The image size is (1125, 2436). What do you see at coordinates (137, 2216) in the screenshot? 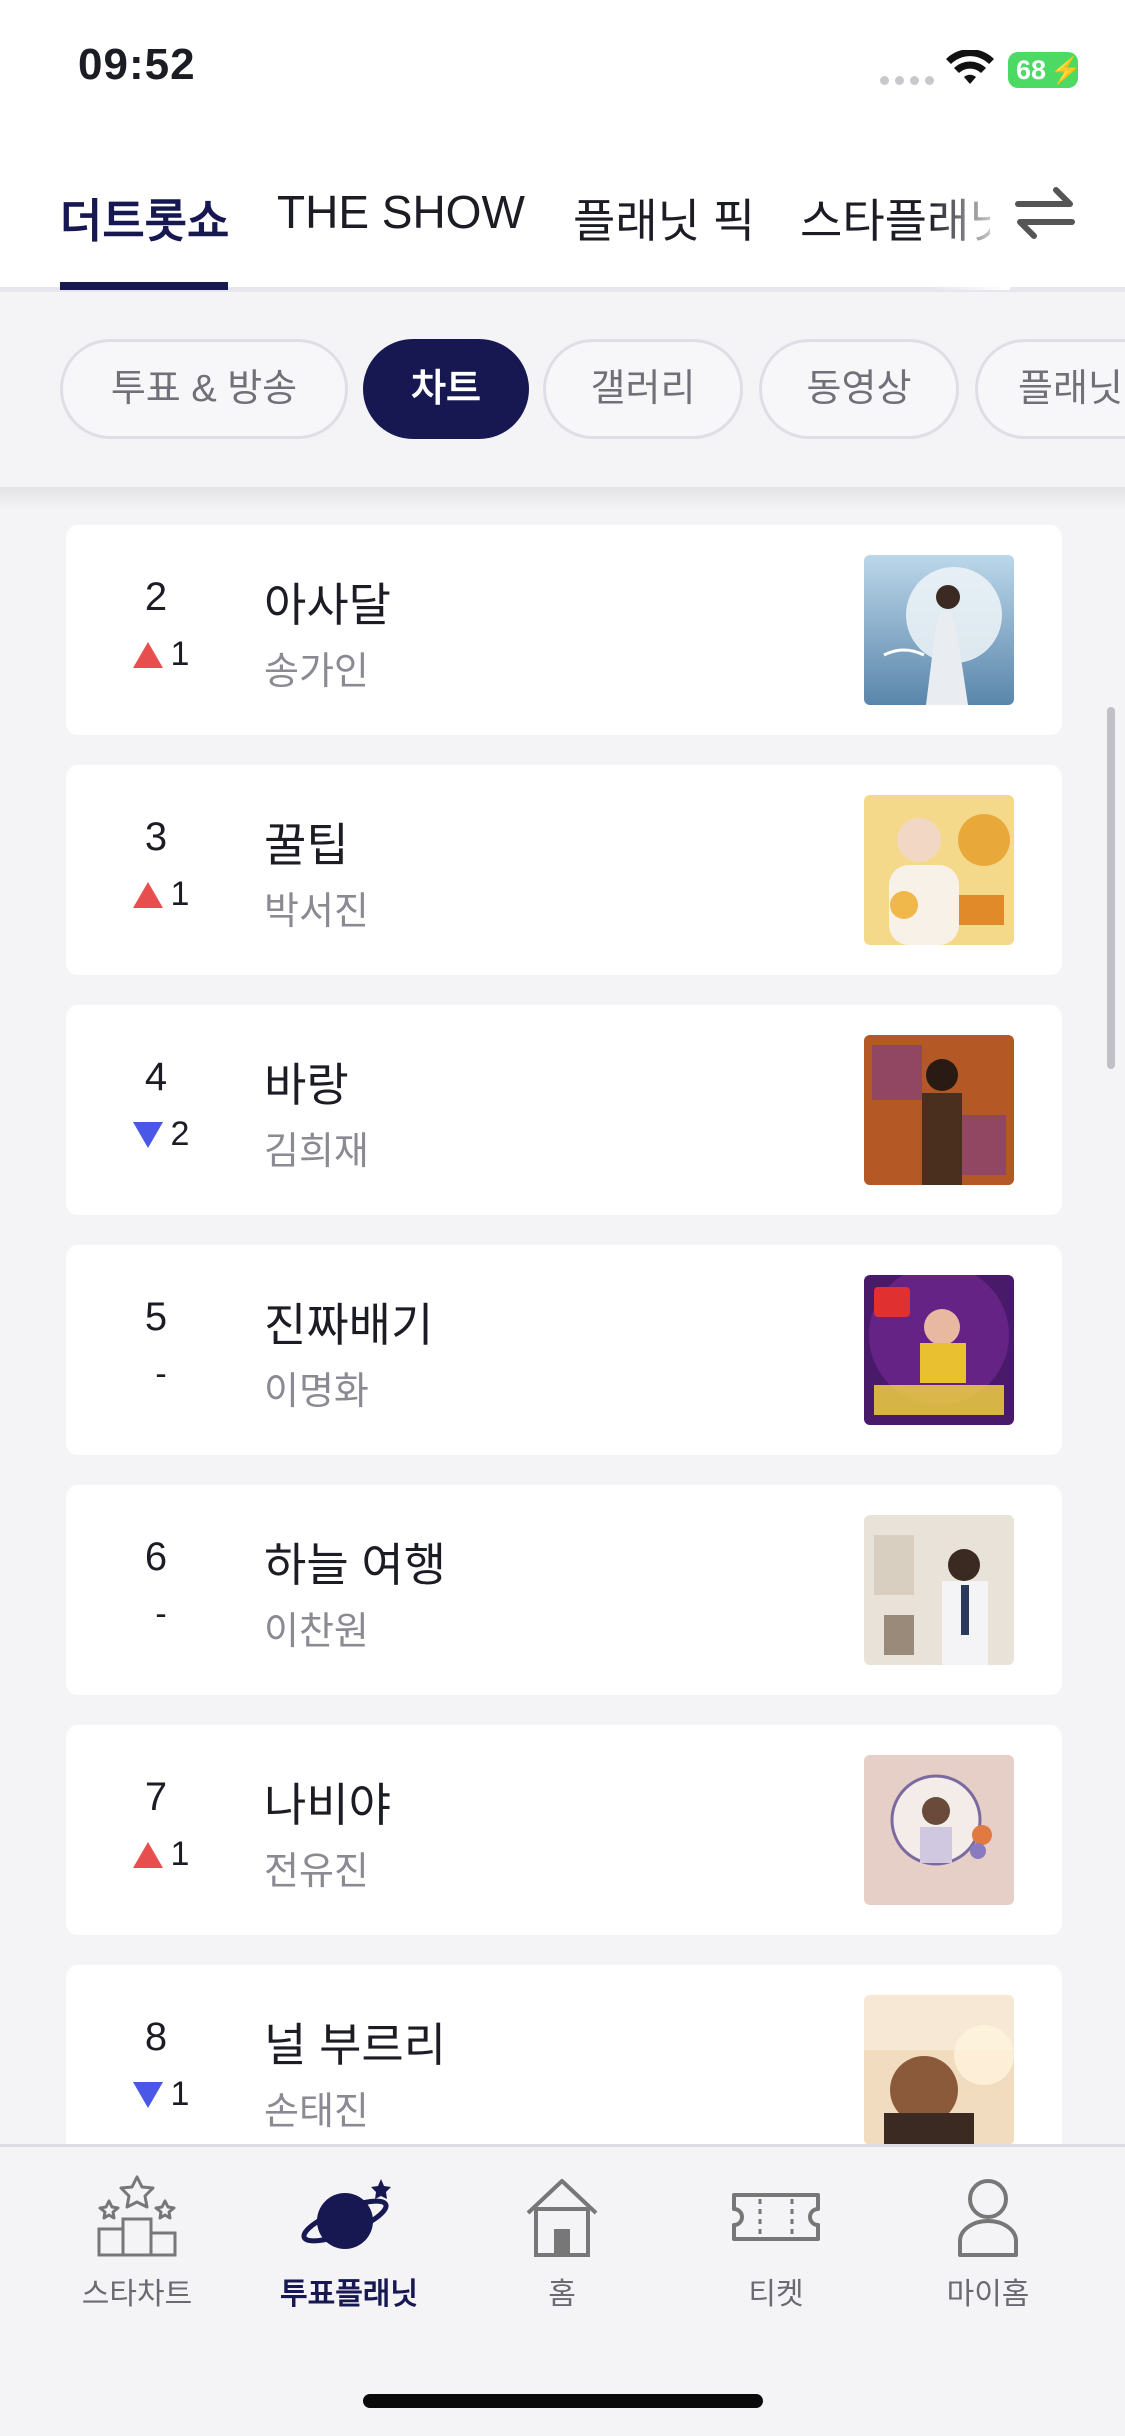
I see `star-podium-icon` at bounding box center [137, 2216].